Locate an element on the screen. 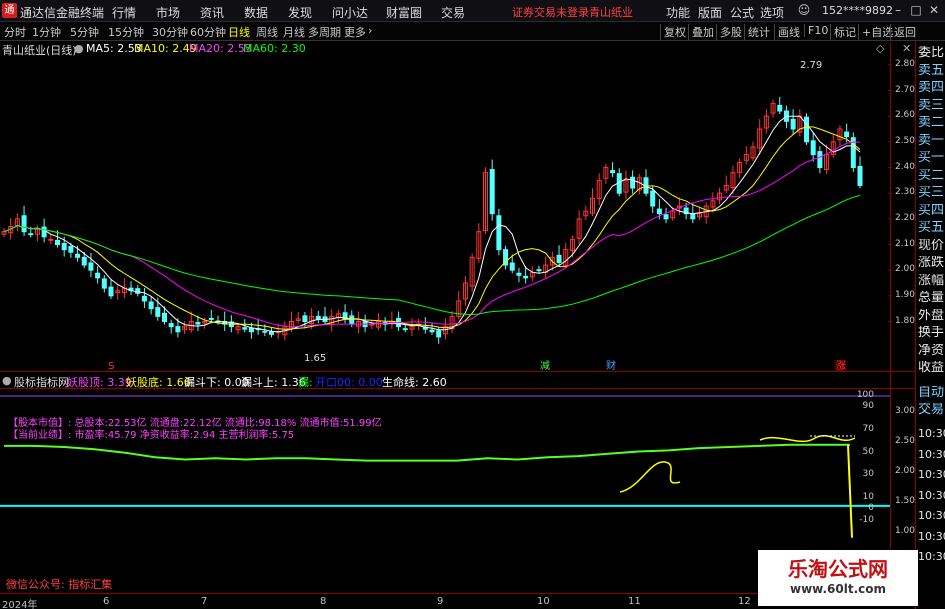  price-tick: 2.50 is located at coordinates (904, 140).